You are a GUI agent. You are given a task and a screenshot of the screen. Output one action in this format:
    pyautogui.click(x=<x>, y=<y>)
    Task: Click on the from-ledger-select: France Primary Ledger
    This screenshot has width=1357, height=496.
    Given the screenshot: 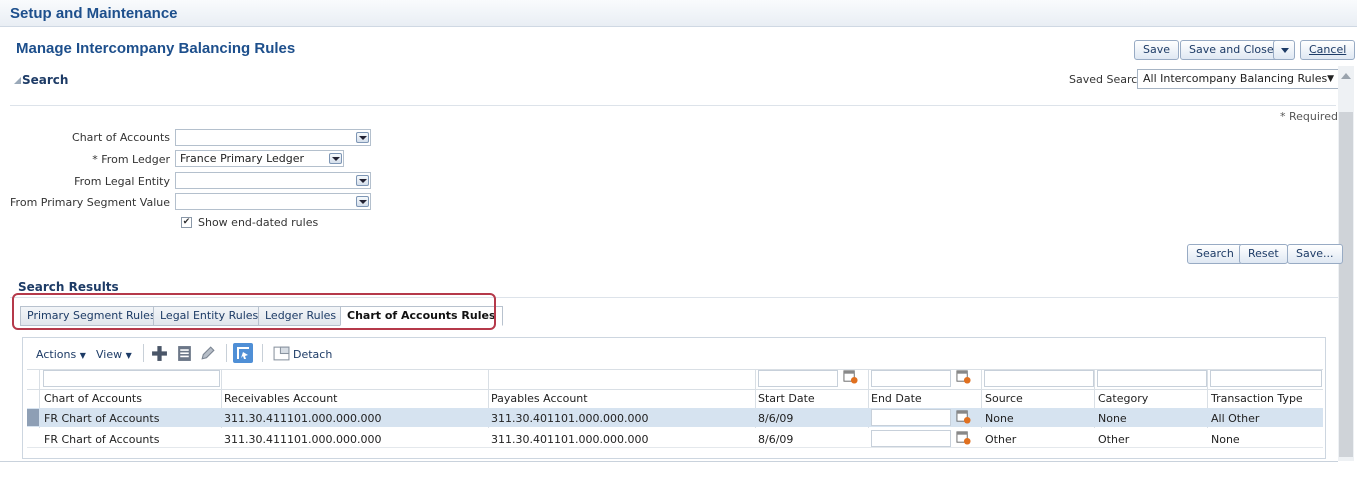 What is the action you would take?
    pyautogui.click(x=259, y=158)
    